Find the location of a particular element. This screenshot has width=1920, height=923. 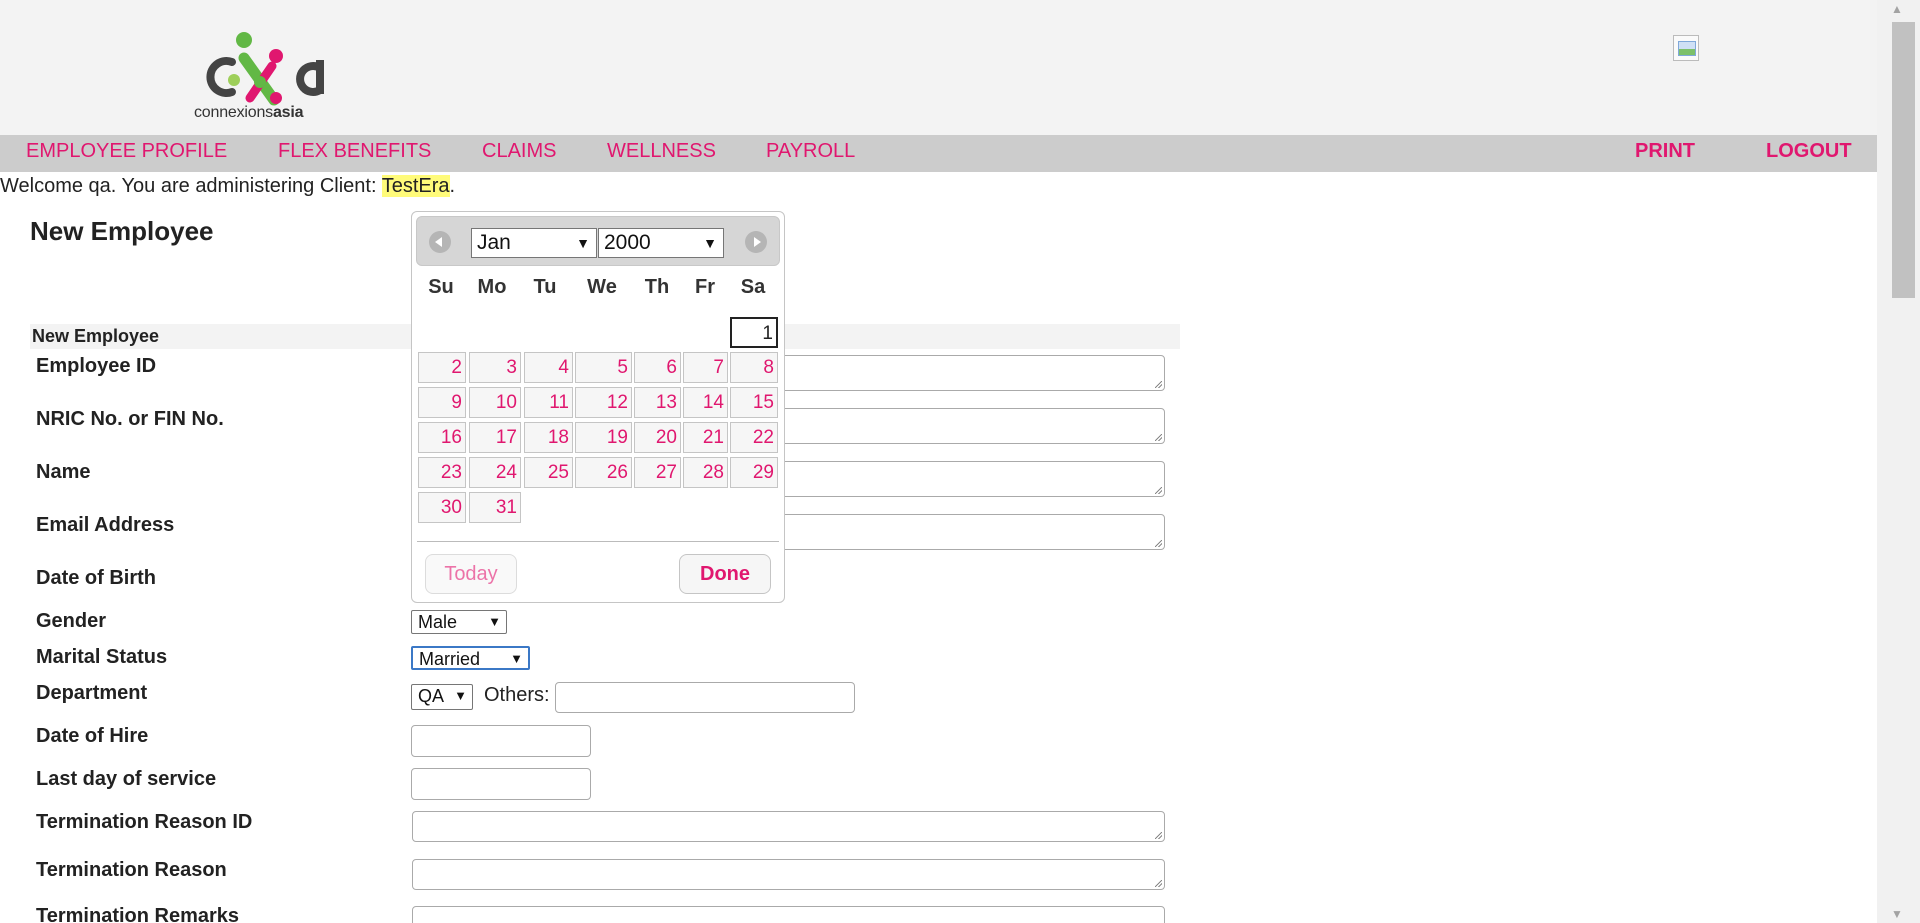

nav-claims: CLAIMS is located at coordinates (519, 151).